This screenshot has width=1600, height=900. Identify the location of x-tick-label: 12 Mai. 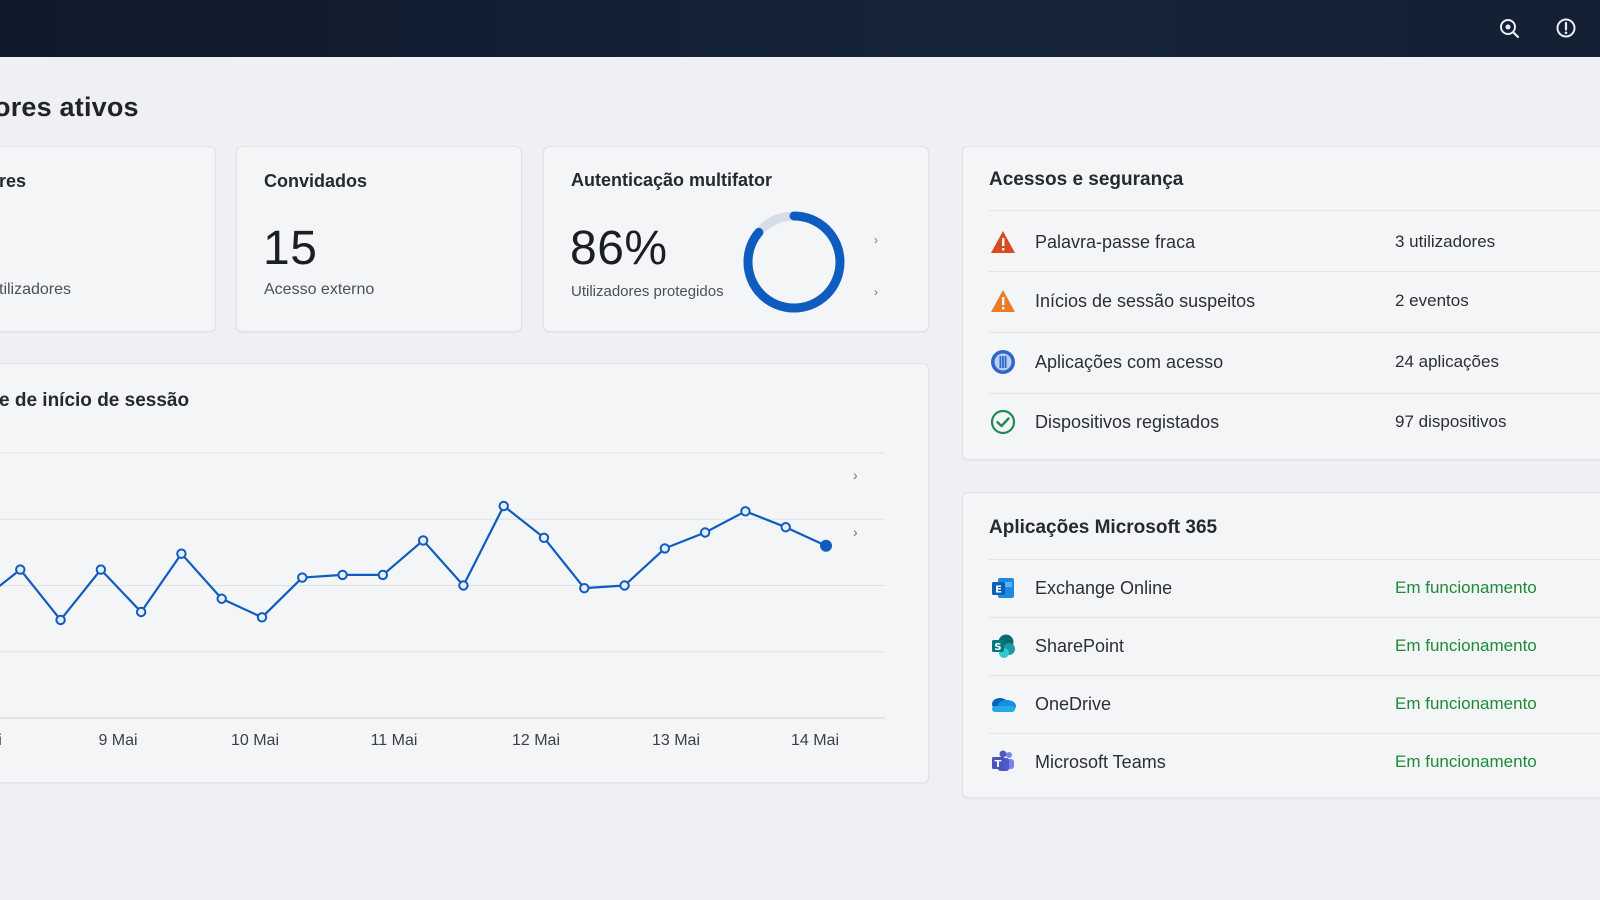
(536, 740).